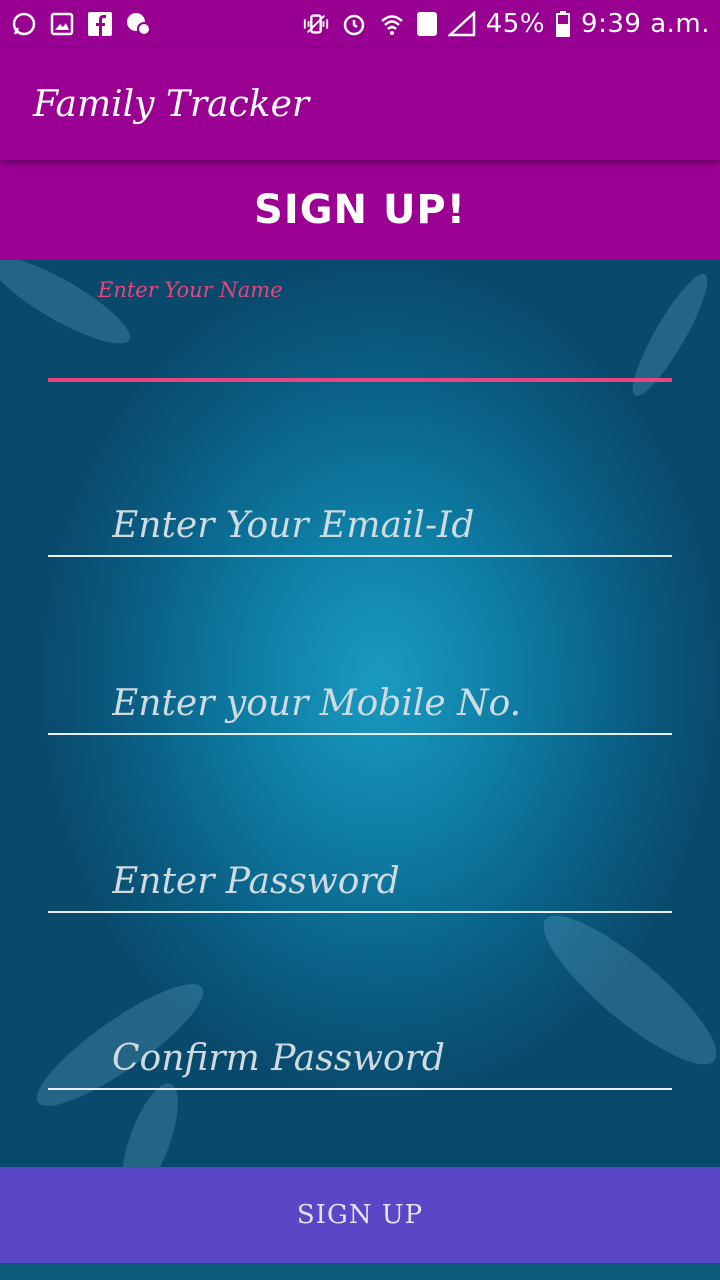 The height and width of the screenshot is (1280, 720). Describe the element at coordinates (382, 350) in the screenshot. I see `name-input` at that location.